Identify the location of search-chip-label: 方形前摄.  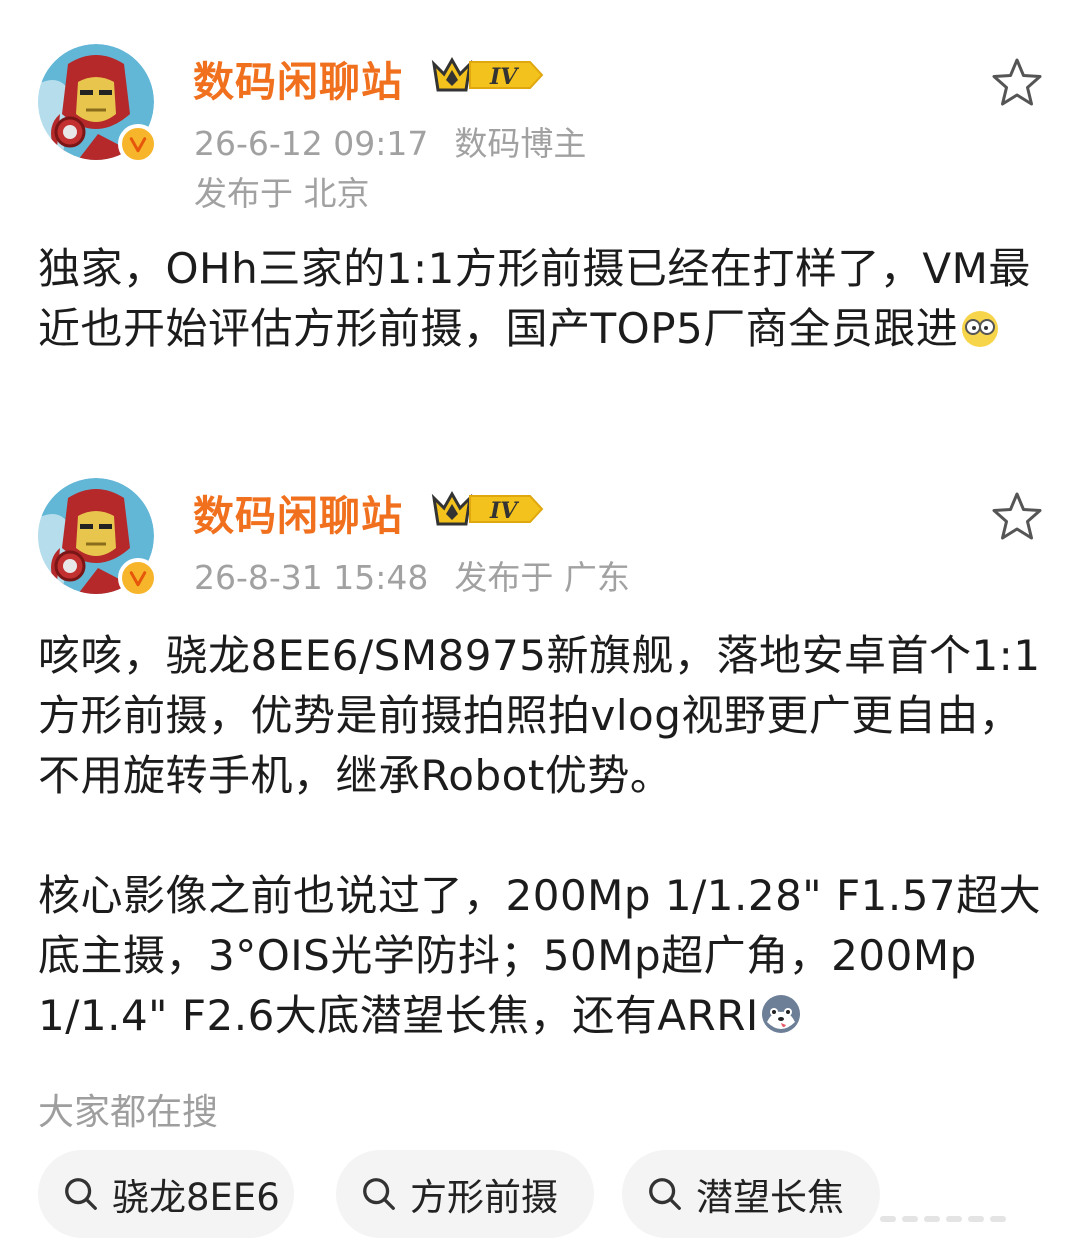
(484, 1197).